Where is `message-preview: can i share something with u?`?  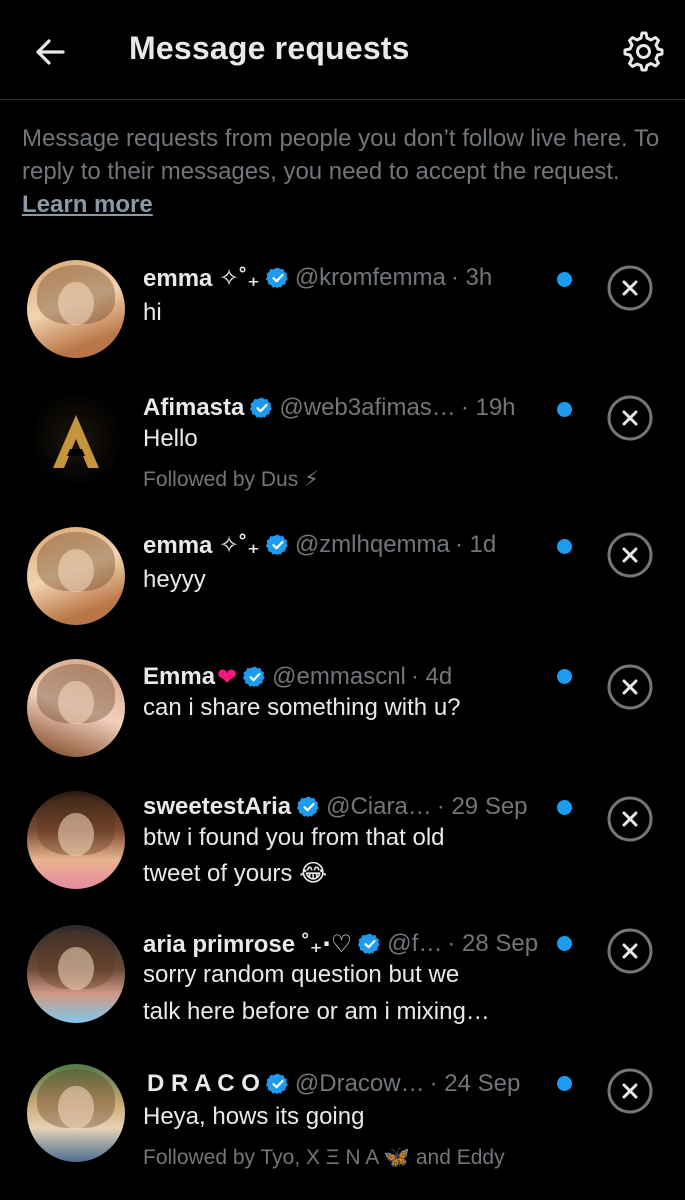
message-preview: can i share something with u? is located at coordinates (302, 707).